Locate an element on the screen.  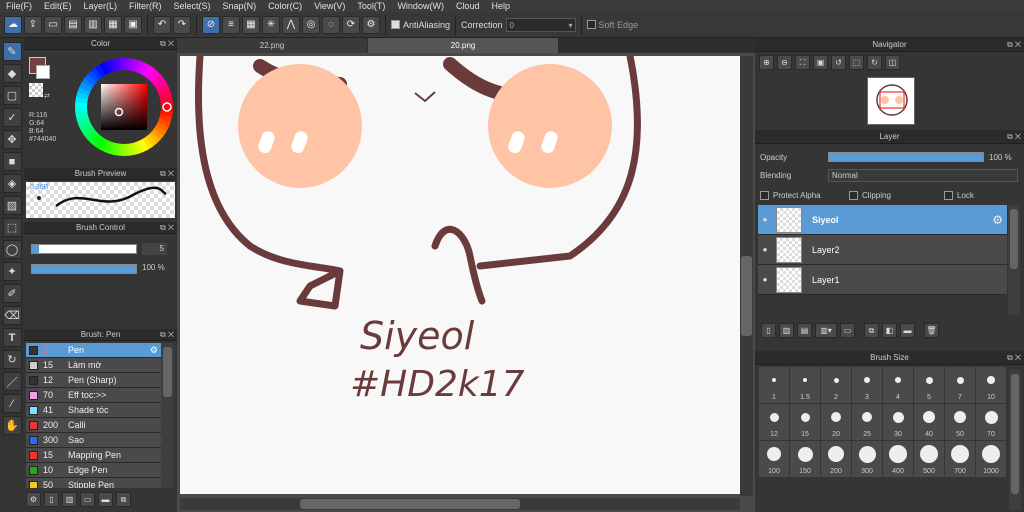
menu-item-viewv: View(V) is located at coordinates (329, 6).